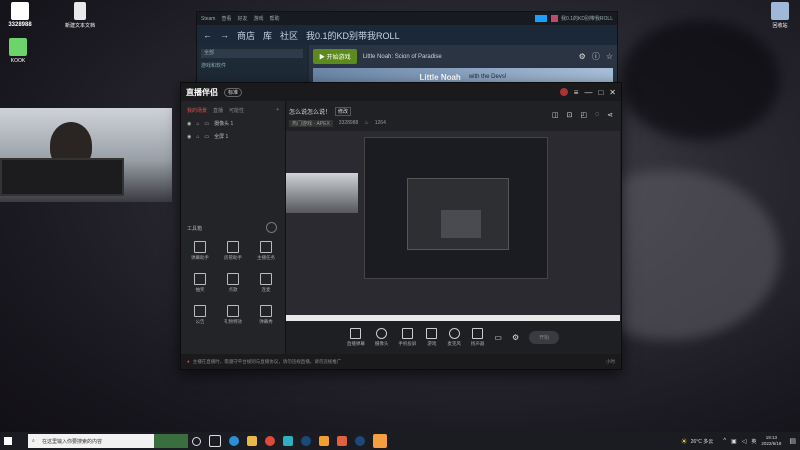 The width and height of the screenshot is (800, 450). Describe the element at coordinates (343, 111) in the screenshot. I see `edit-title-button: 修改` at that location.